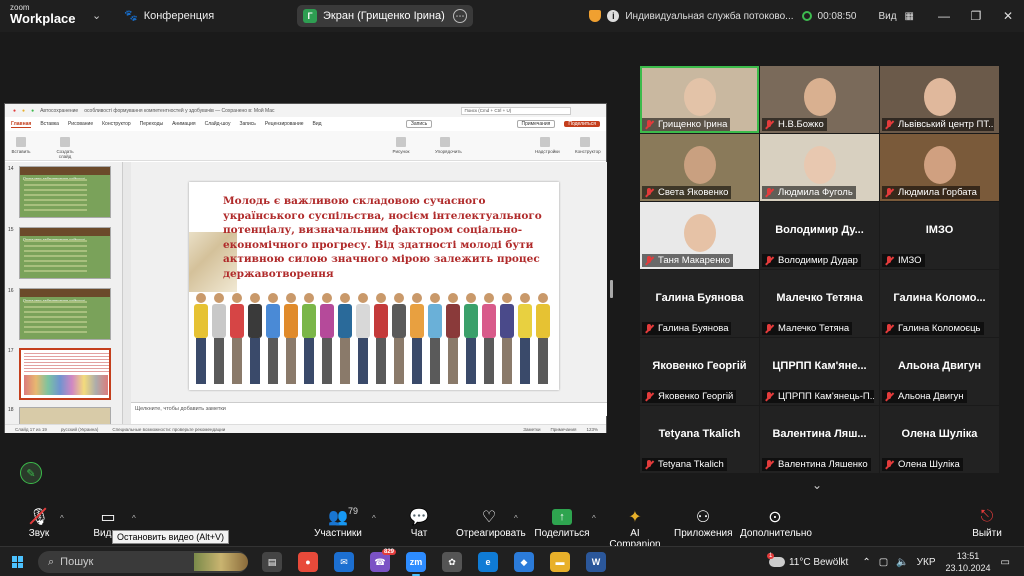 The image size is (1024, 576). What do you see at coordinates (926, 562) in the screenshot?
I see `language-indicator: УКР` at bounding box center [926, 562].